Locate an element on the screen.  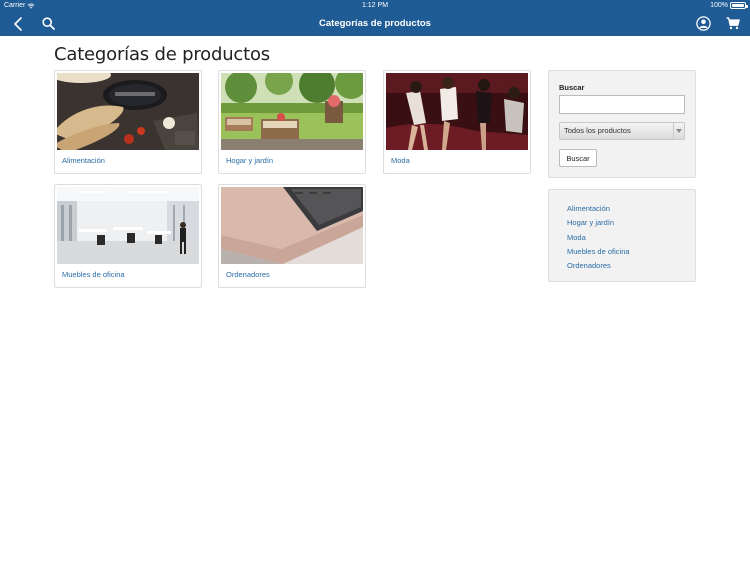
account-button is located at coordinates (703, 23).